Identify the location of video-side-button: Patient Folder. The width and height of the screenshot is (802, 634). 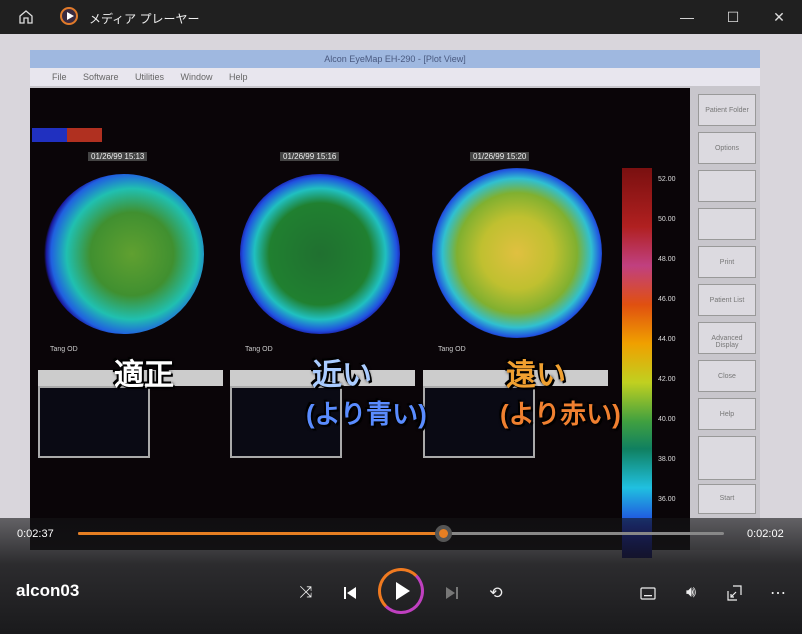
(727, 110).